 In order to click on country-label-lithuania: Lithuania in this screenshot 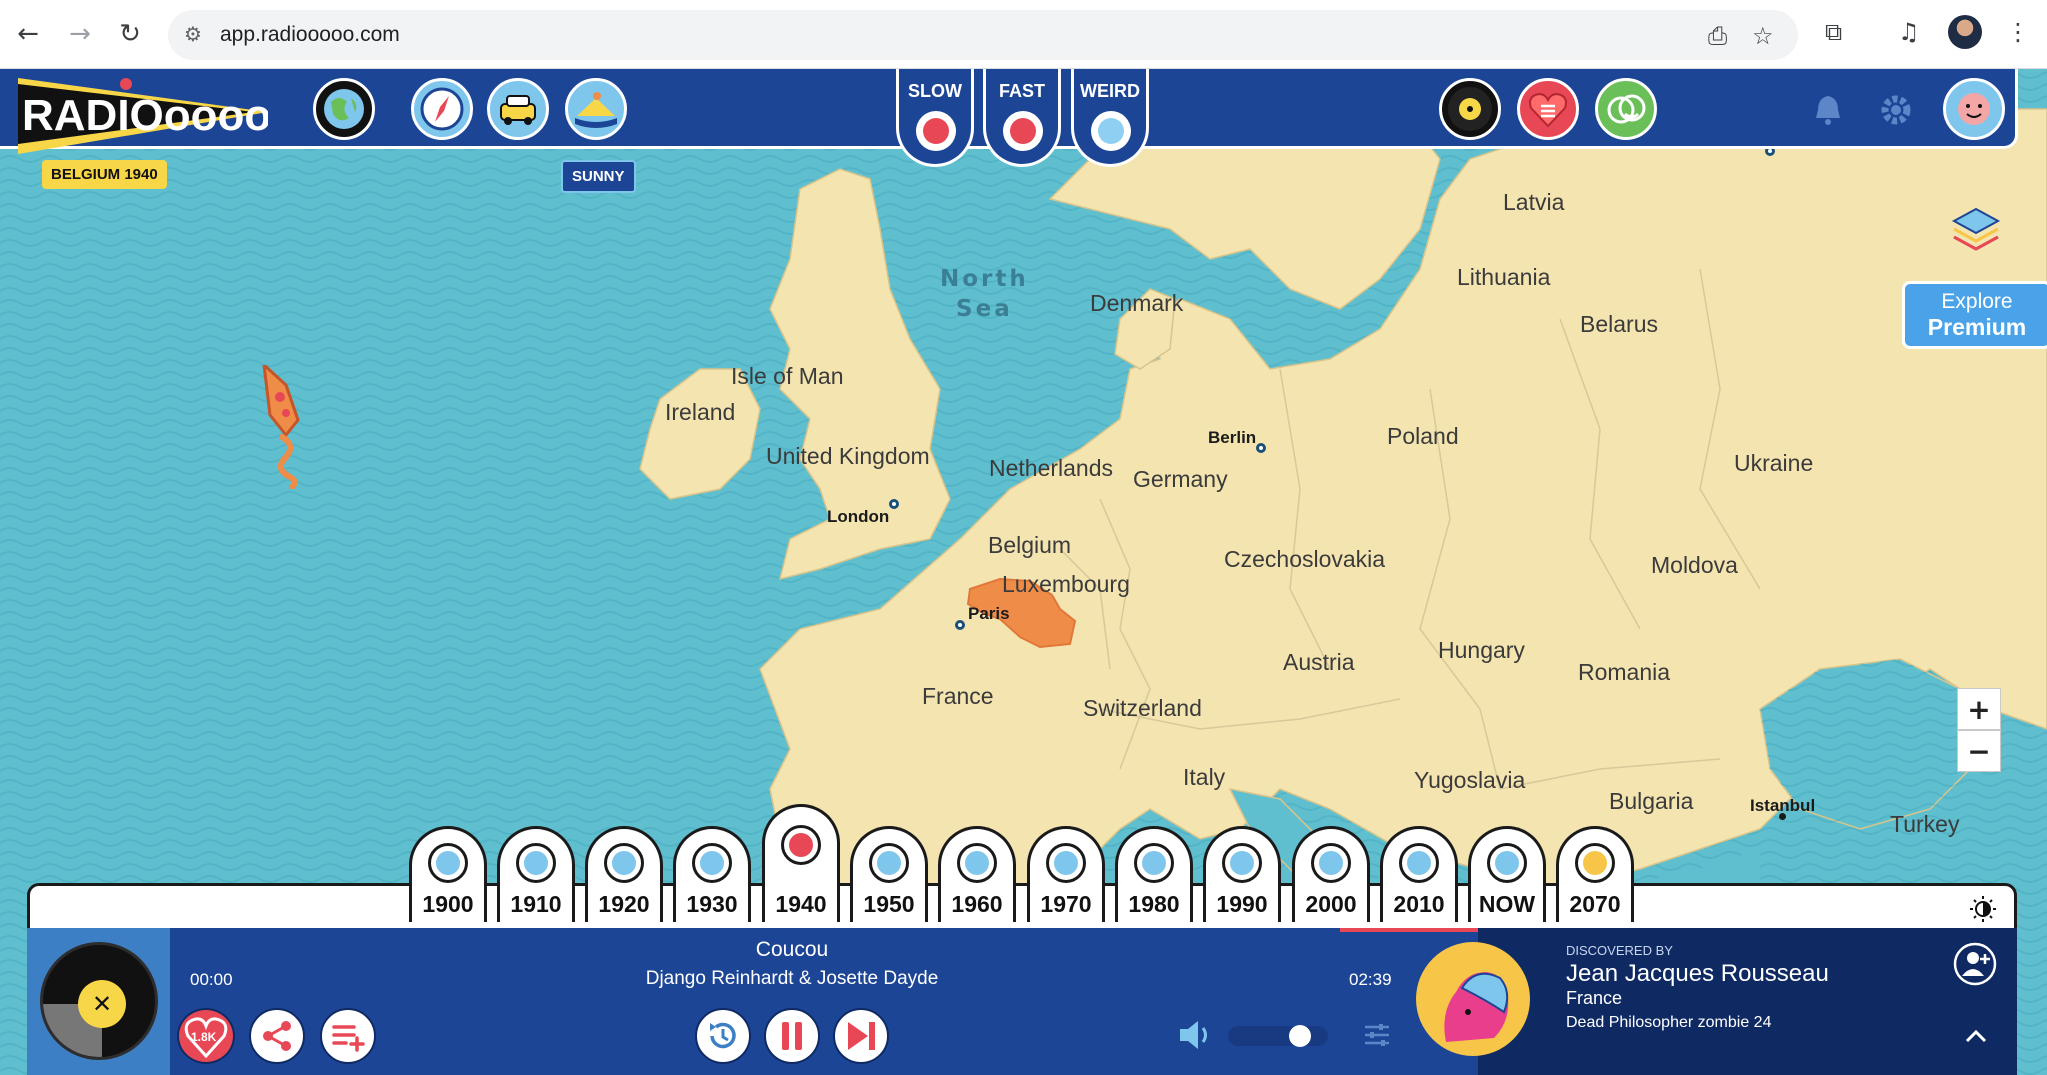, I will do `click(1504, 277)`.